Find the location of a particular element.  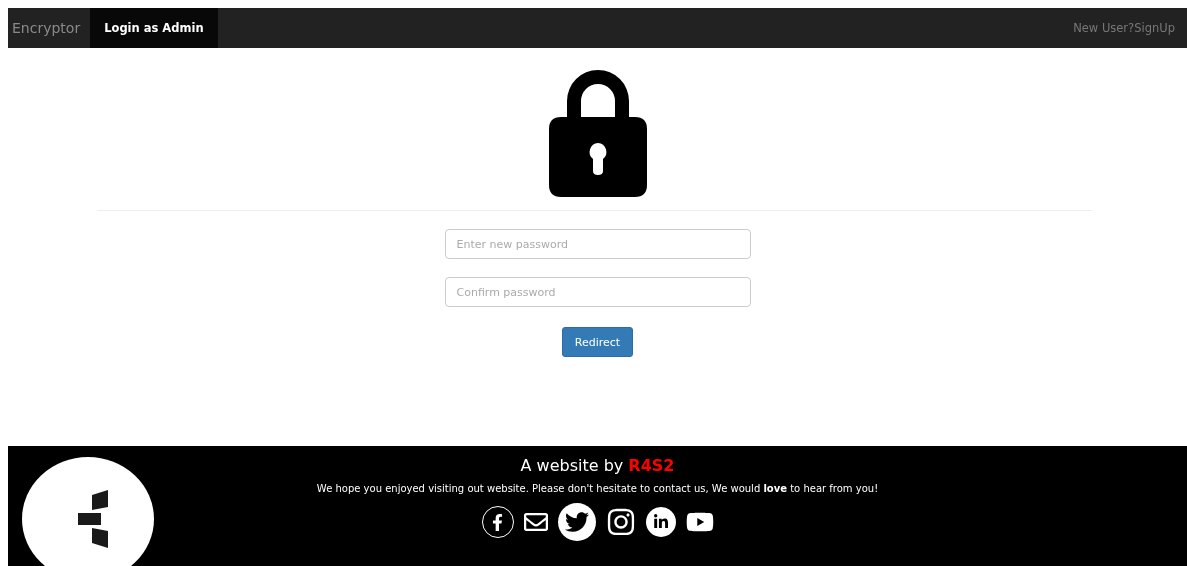

footer-message: We hope you enjoyed visiting out website. Please don't hesitate to contact us, We would love to hear from you! is located at coordinates (597, 488).